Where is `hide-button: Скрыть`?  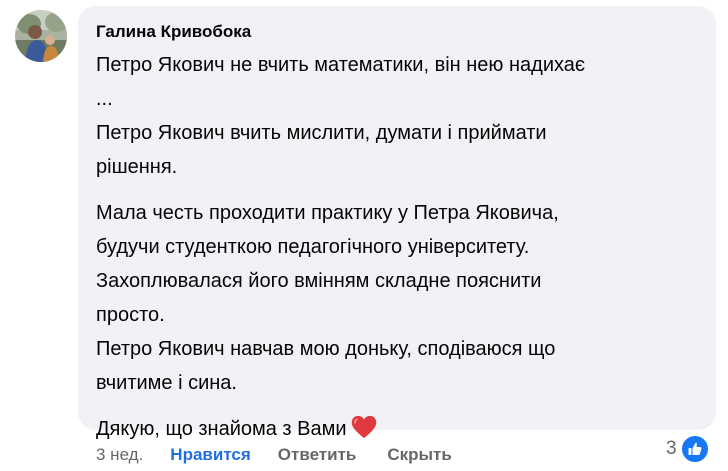
hide-button: Скрыть is located at coordinates (419, 455).